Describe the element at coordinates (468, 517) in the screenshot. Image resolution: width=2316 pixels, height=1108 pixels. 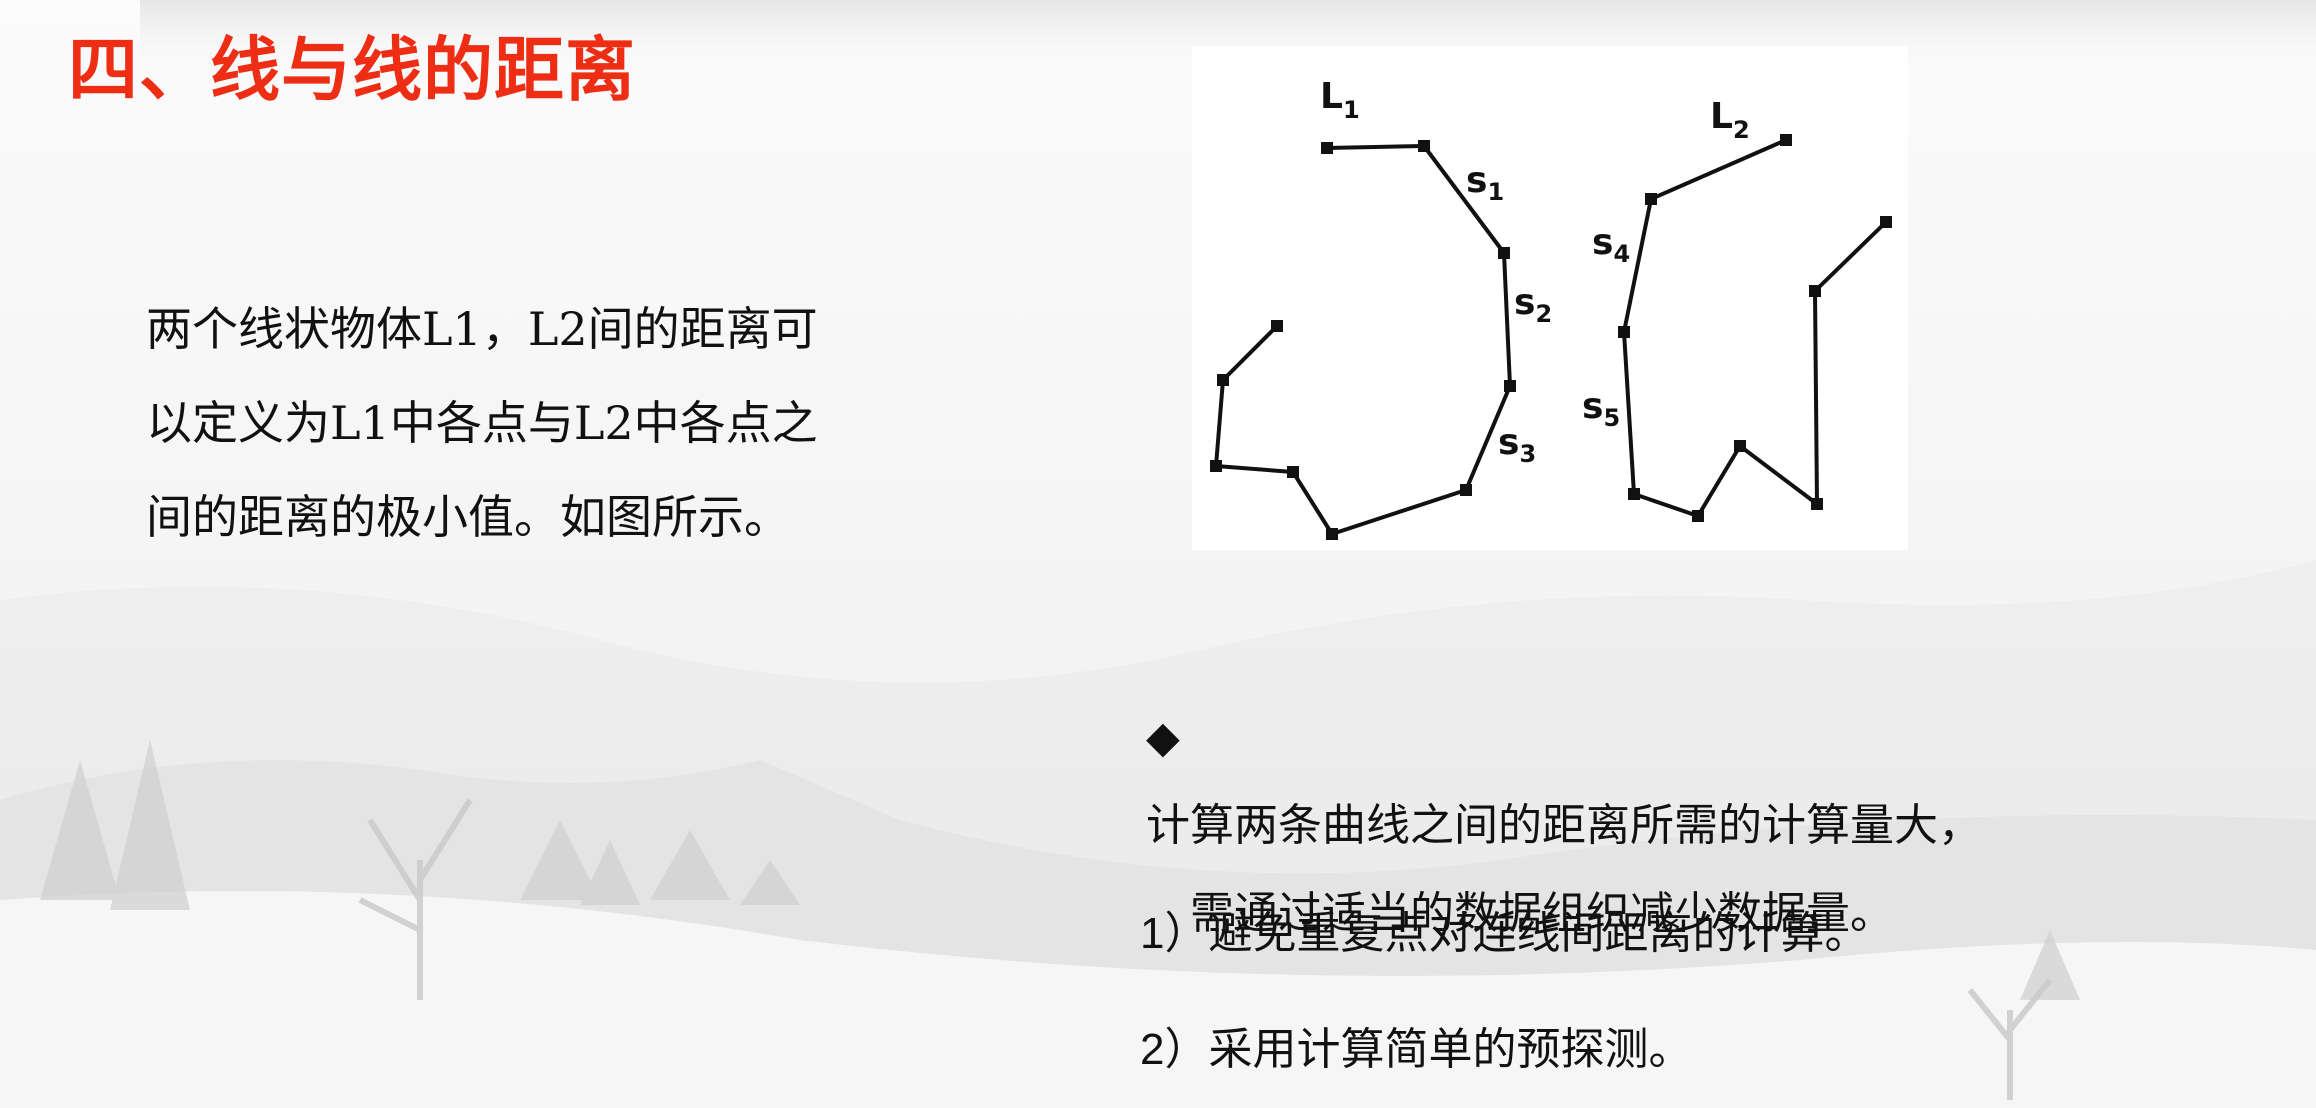
I see `intro-line: 间的距离的极小值。如图所示。` at that location.